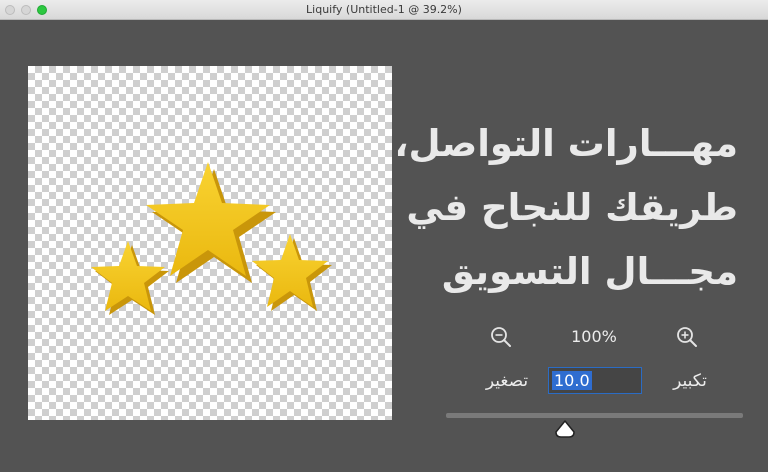 The height and width of the screenshot is (472, 768). What do you see at coordinates (589, 271) in the screenshot?
I see `heading-line-3: مجـــال التسويق` at bounding box center [589, 271].